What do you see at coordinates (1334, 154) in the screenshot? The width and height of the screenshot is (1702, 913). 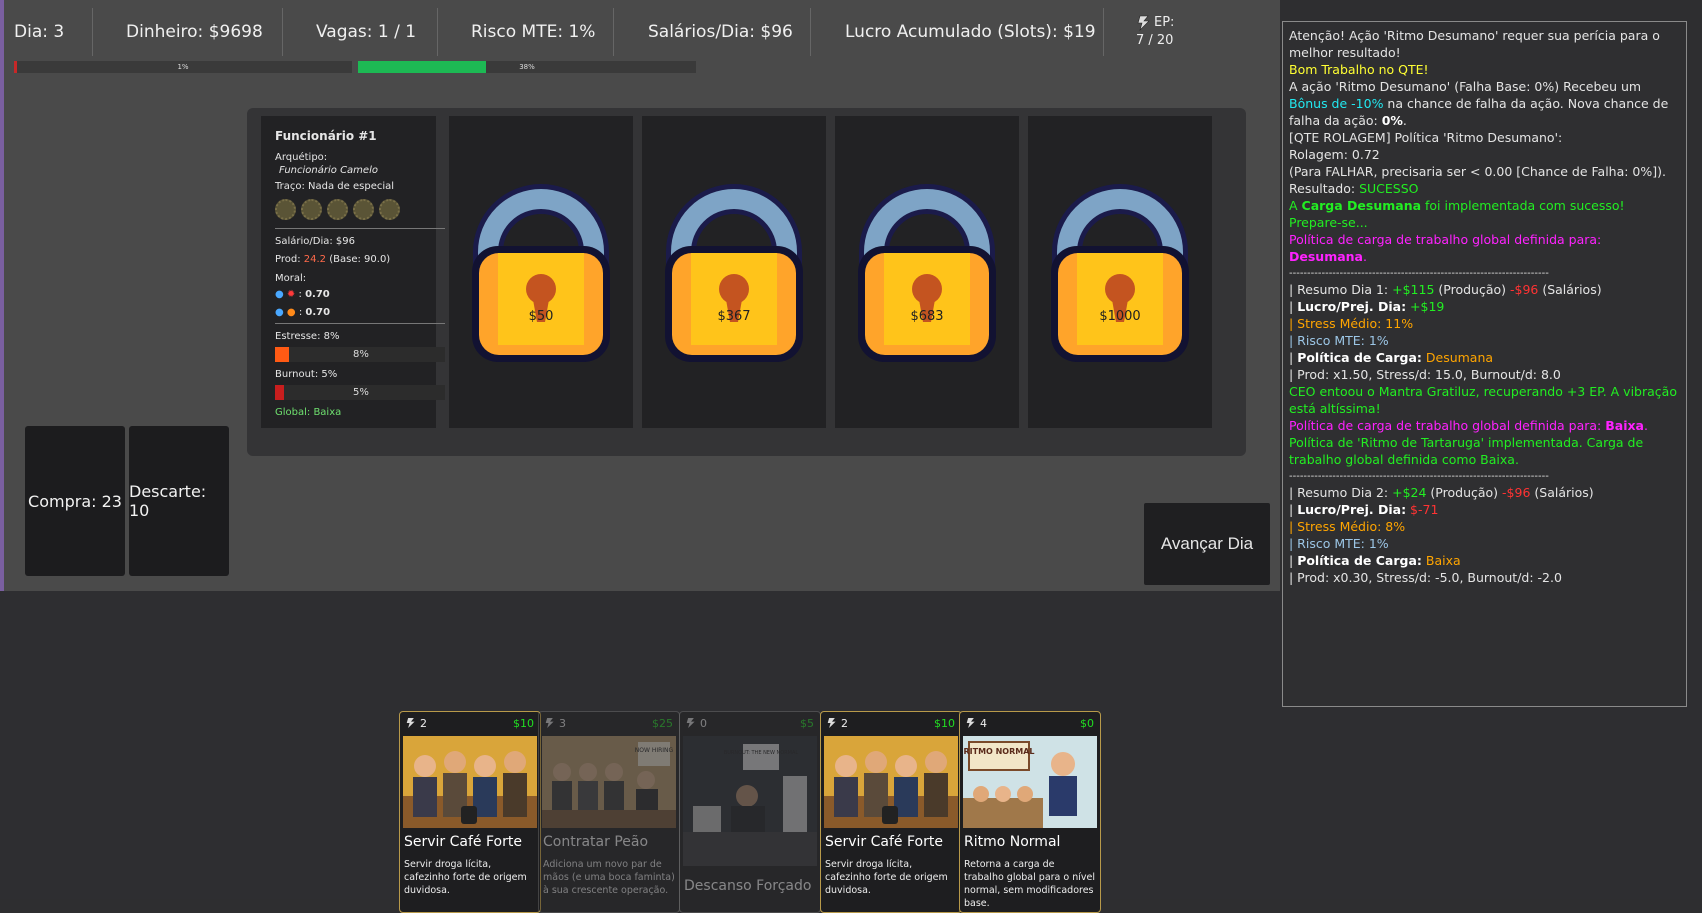 I see `log-line: Rolagem: 0.72` at bounding box center [1334, 154].